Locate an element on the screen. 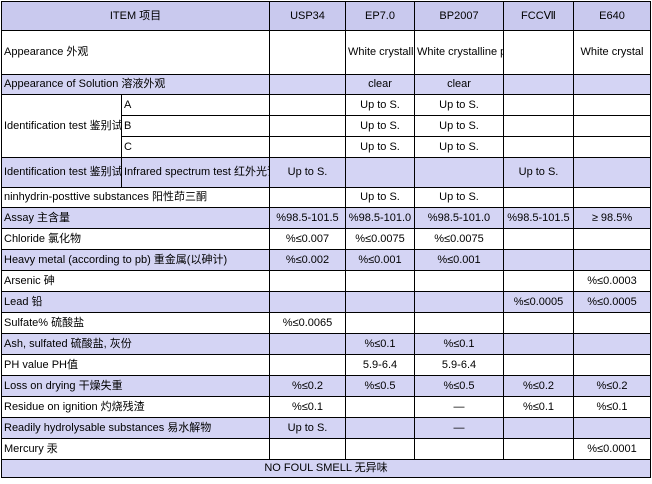 Image resolution: width=652 pixels, height=484 pixels. cell-fcc: Up to S. is located at coordinates (538, 172).